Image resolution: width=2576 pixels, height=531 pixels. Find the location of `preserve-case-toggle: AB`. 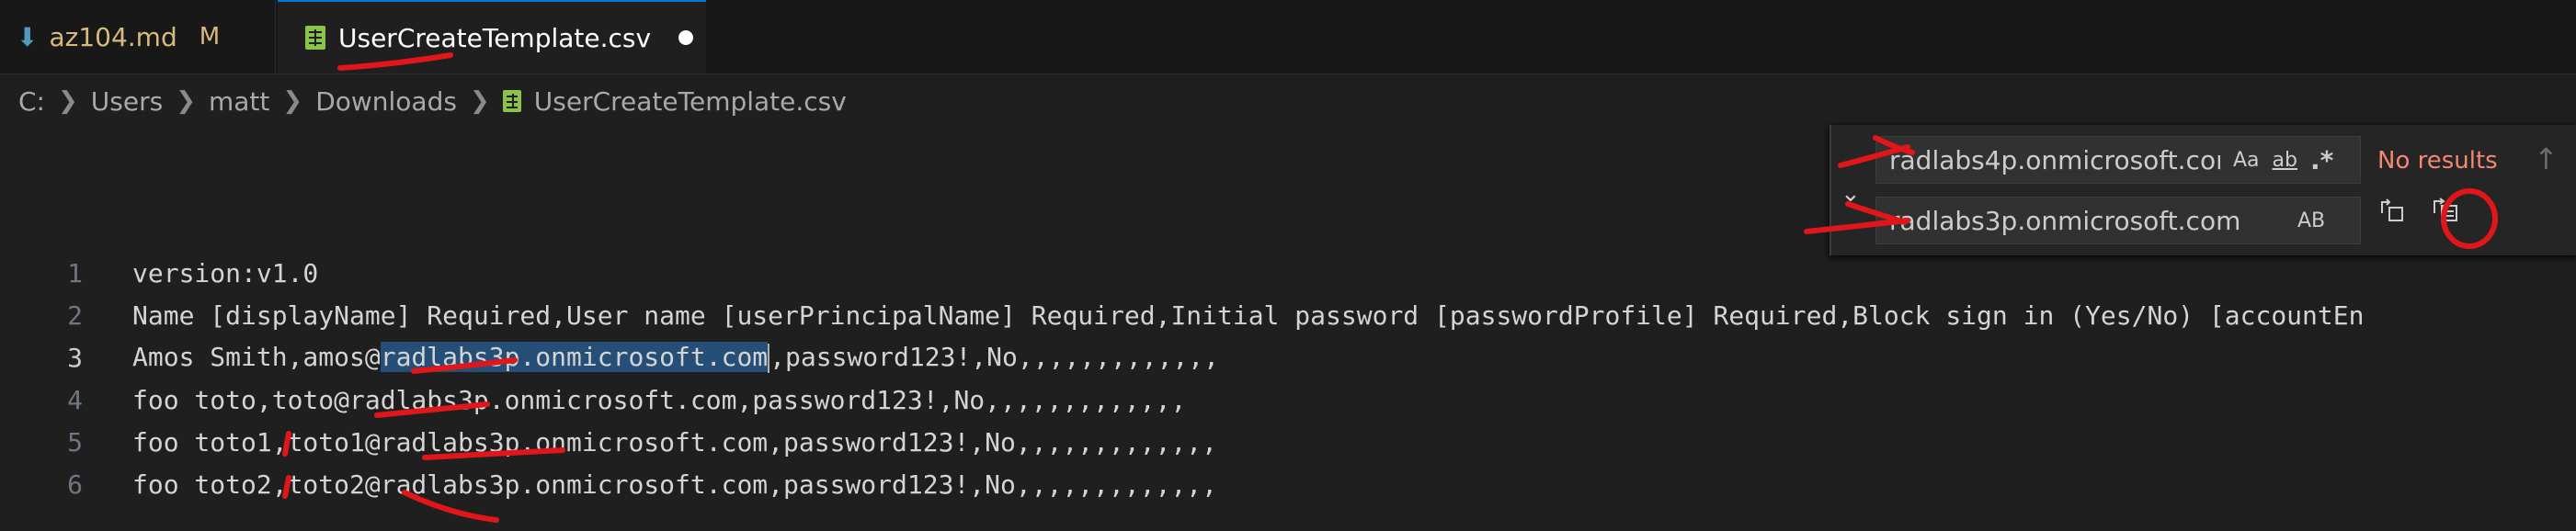

preserve-case-toggle: AB is located at coordinates (2311, 220).